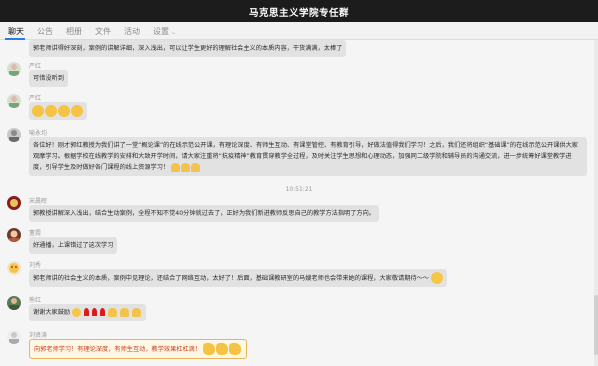 This screenshot has height=366, width=598. Describe the element at coordinates (299, 189) in the screenshot. I see `message-timestamp: 10:51:21` at that location.